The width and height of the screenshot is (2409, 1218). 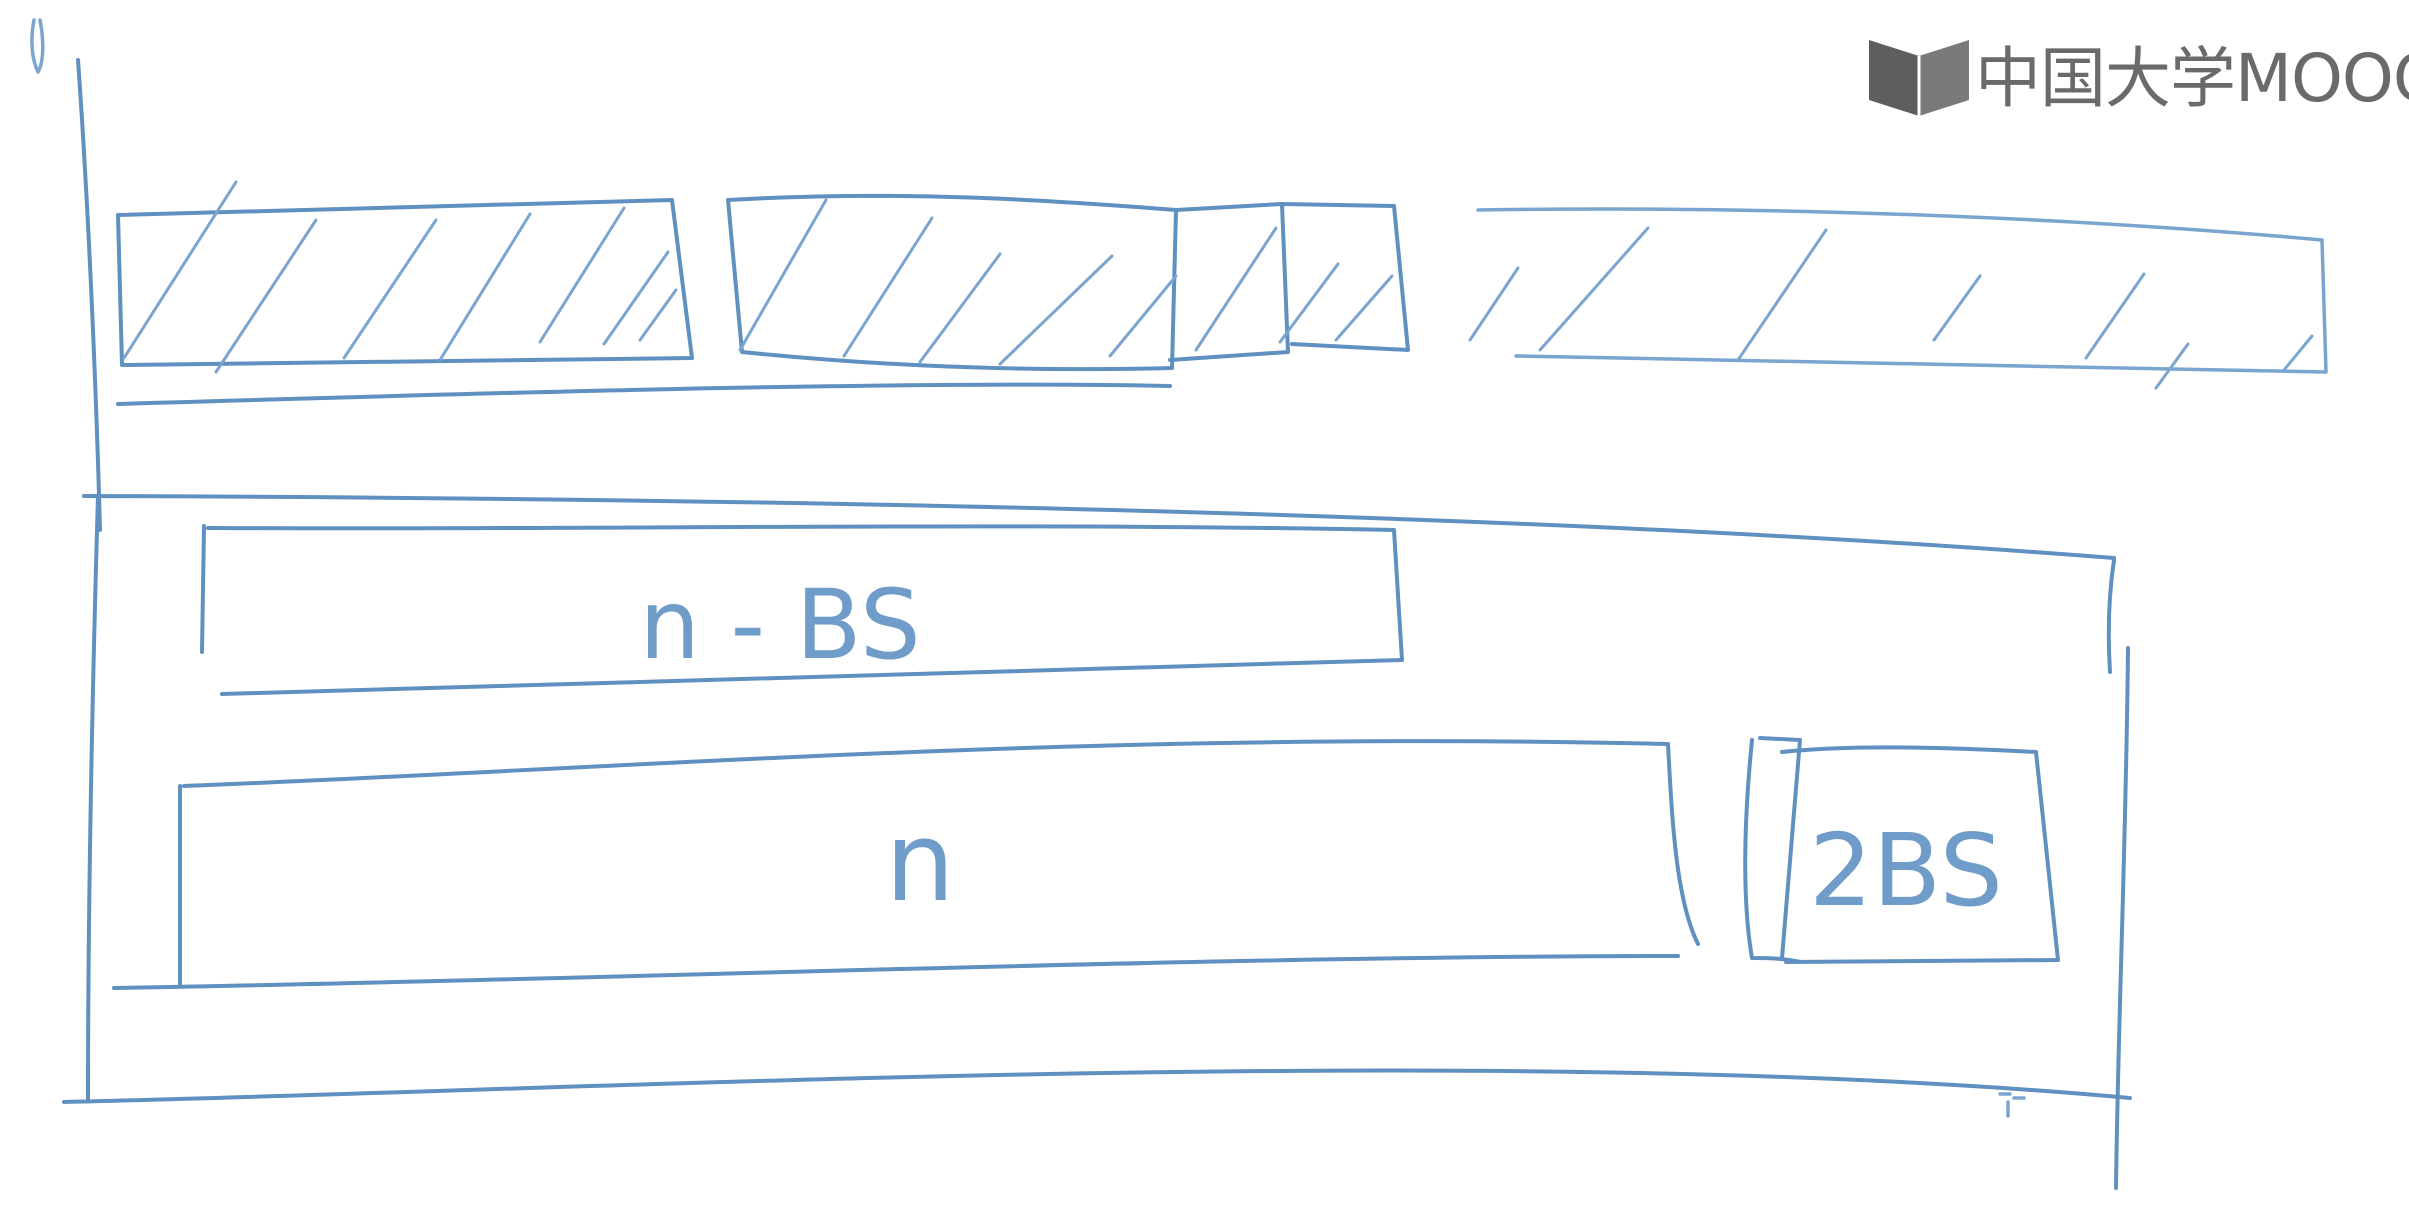 I want to click on book-logo-icon, so click(x=1919, y=78).